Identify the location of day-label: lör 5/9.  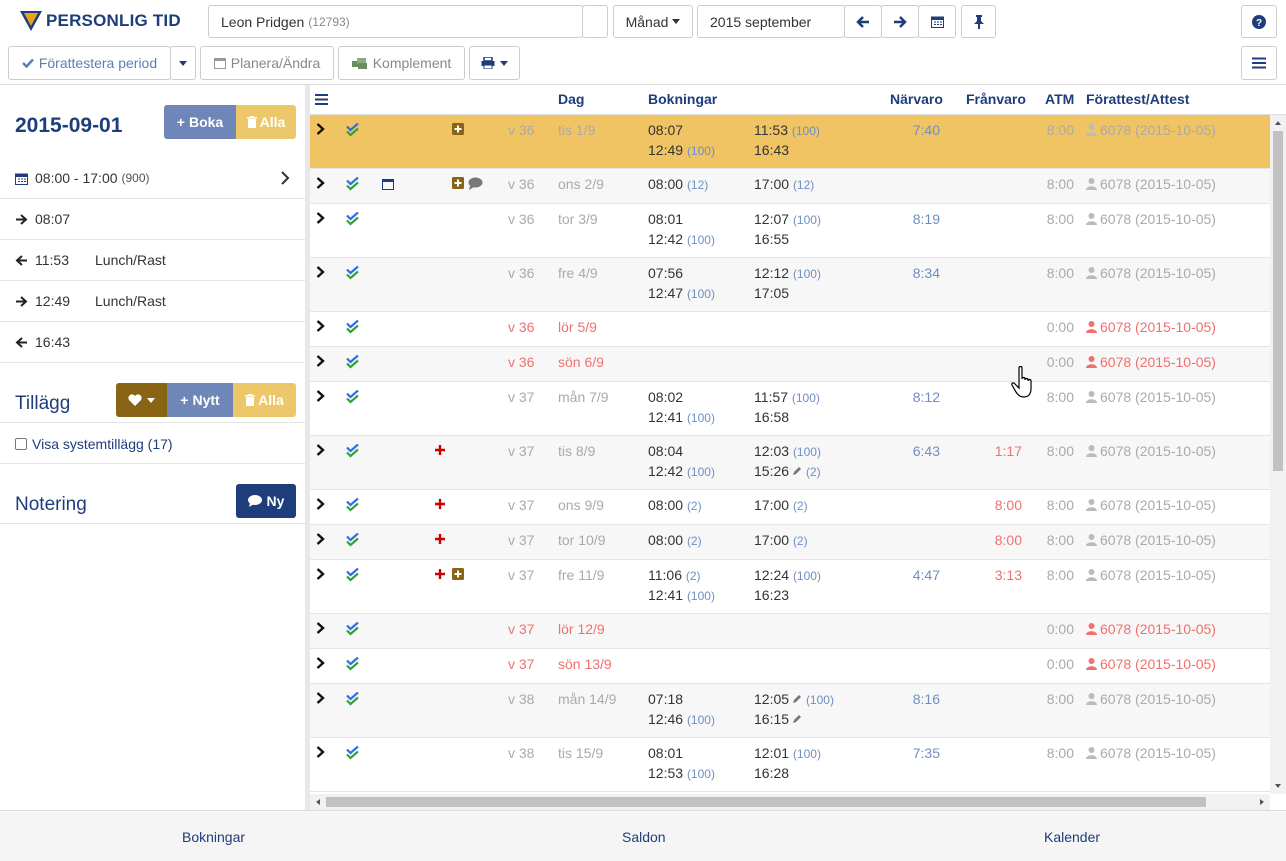
(577, 327).